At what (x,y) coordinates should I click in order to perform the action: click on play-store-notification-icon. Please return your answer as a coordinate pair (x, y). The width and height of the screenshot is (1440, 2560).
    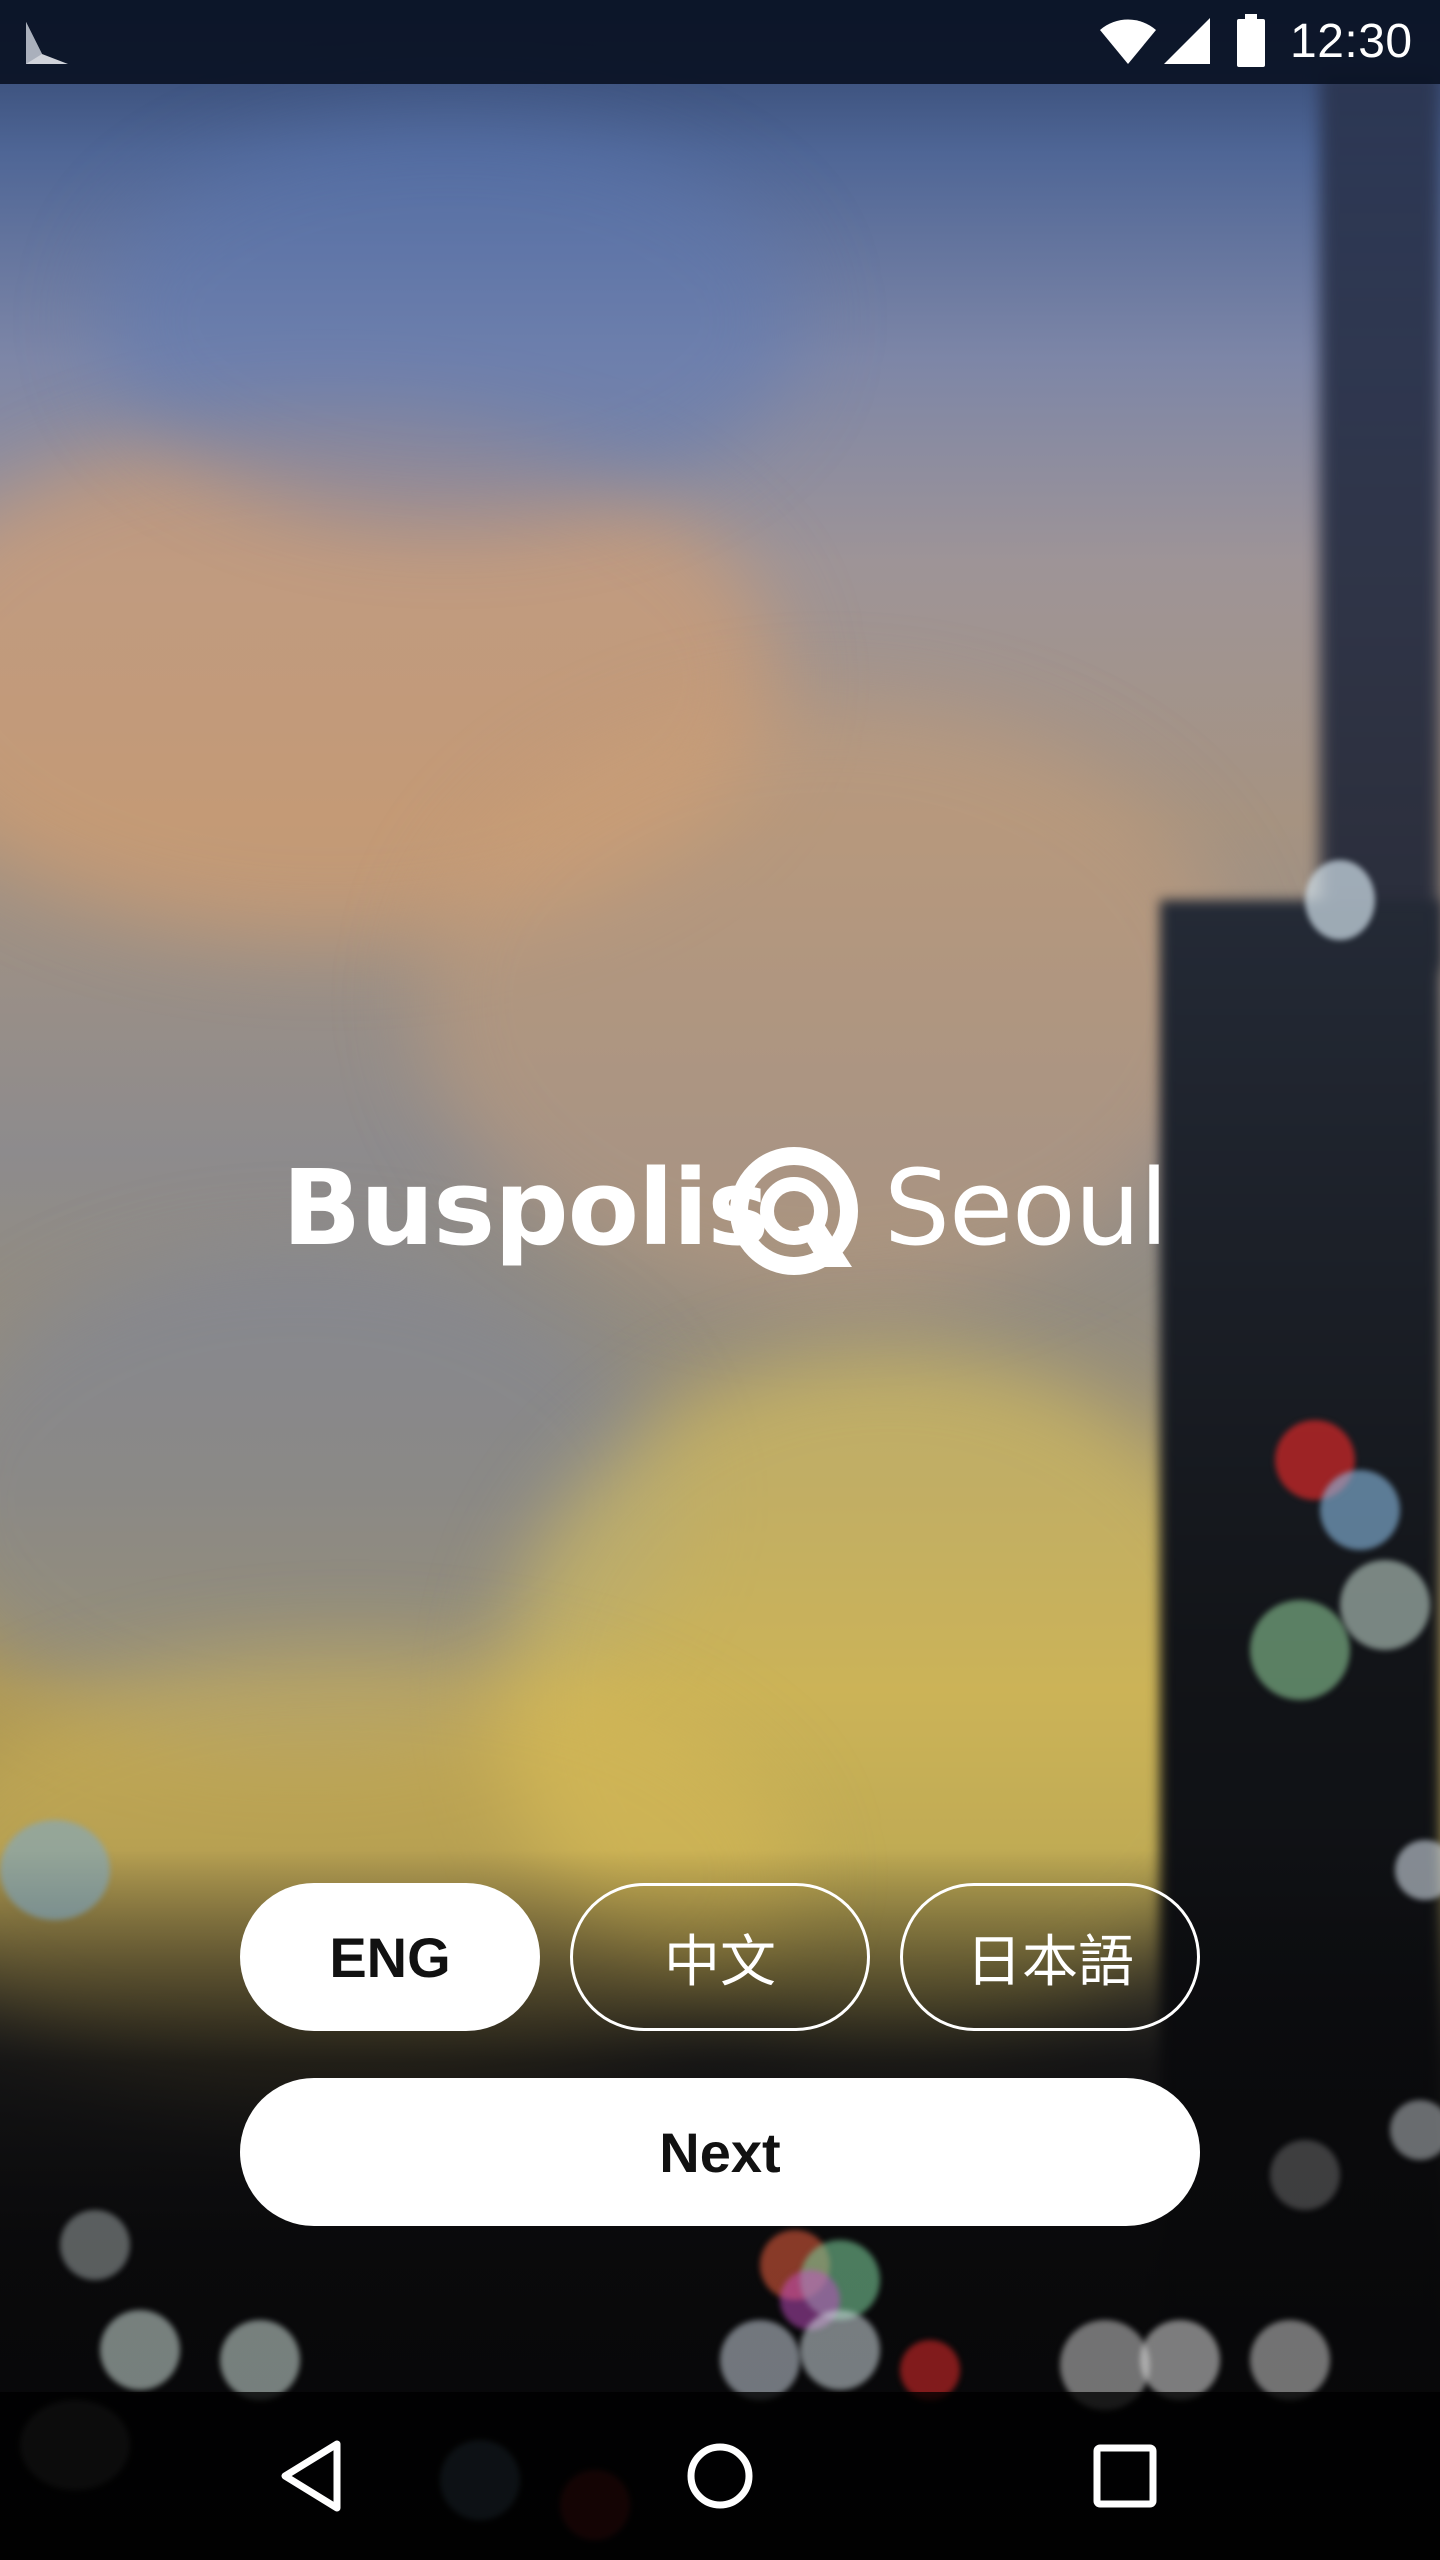
    Looking at the image, I should click on (47, 43).